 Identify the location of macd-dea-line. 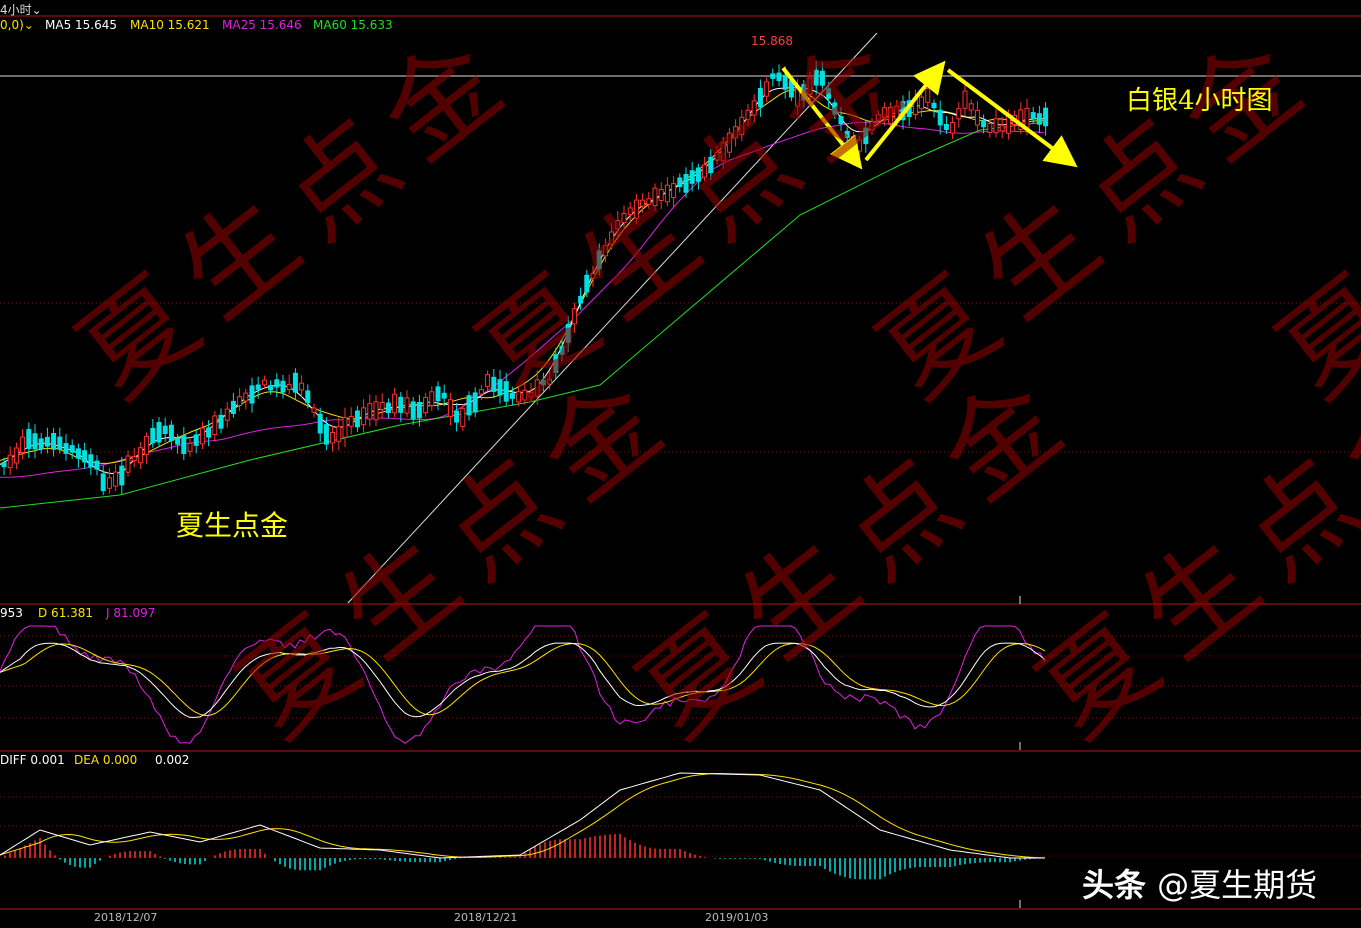
(523, 816).